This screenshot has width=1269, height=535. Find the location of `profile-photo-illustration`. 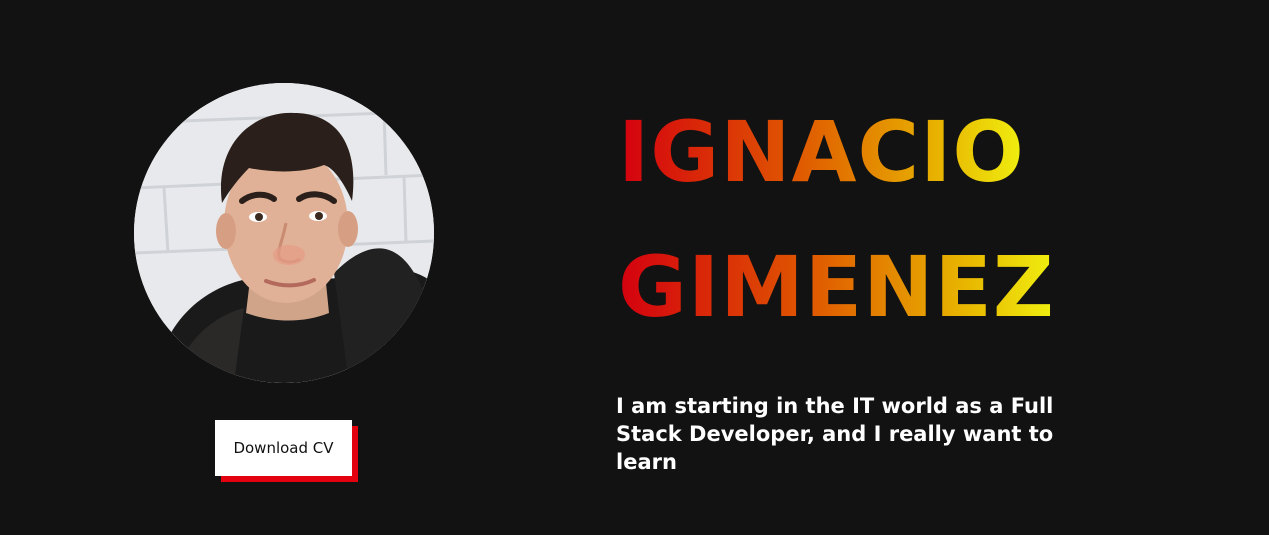

profile-photo-illustration is located at coordinates (284, 233).